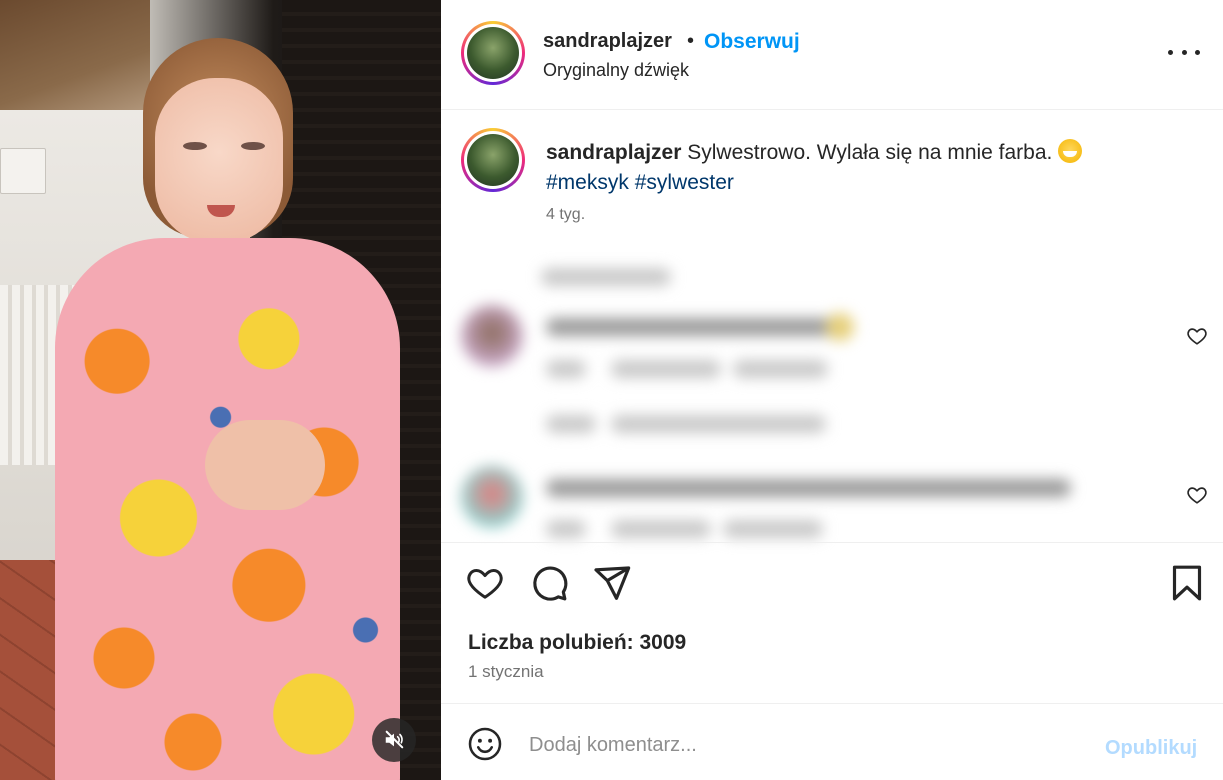  I want to click on publish-button: Opublikuj, so click(1151, 748).